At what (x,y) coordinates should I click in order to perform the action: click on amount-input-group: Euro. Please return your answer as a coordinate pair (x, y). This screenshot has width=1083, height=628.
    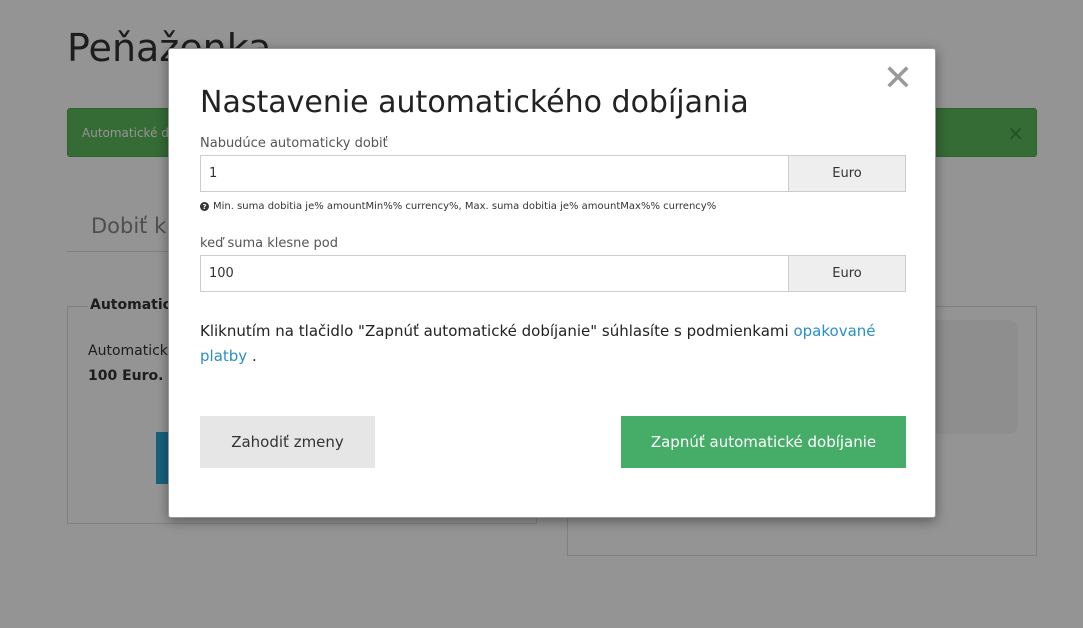
    Looking at the image, I should click on (553, 173).